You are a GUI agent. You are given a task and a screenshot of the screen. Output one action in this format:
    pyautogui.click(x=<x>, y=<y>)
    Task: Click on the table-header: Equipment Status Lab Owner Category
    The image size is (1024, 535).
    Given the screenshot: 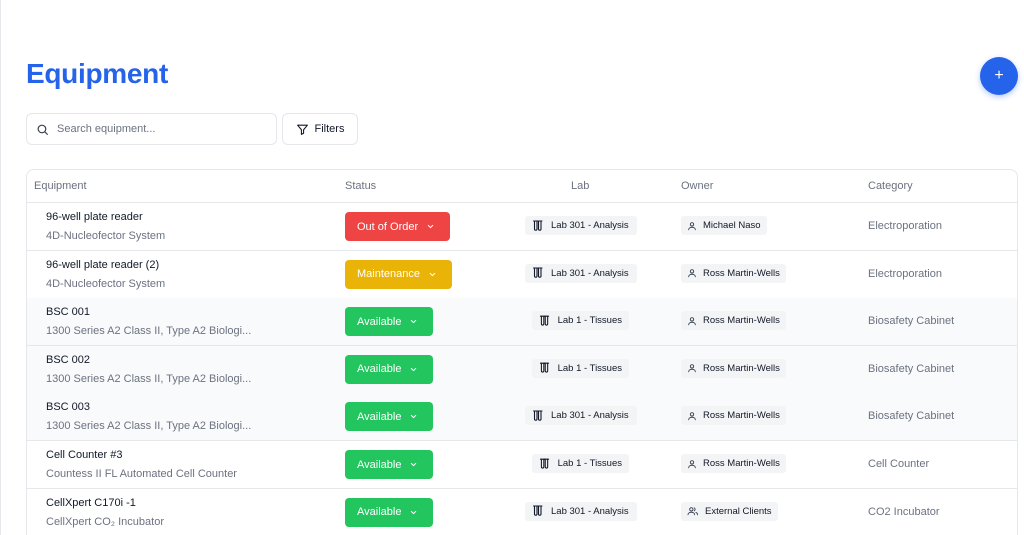 What is the action you would take?
    pyautogui.click(x=522, y=186)
    